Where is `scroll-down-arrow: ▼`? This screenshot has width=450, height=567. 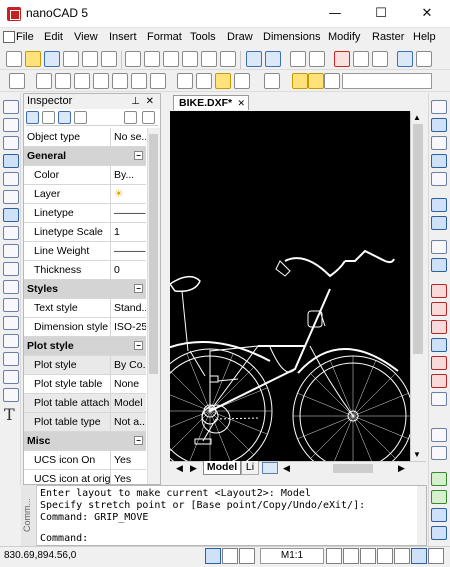
scroll-down-arrow: ▼ is located at coordinates (417, 454).